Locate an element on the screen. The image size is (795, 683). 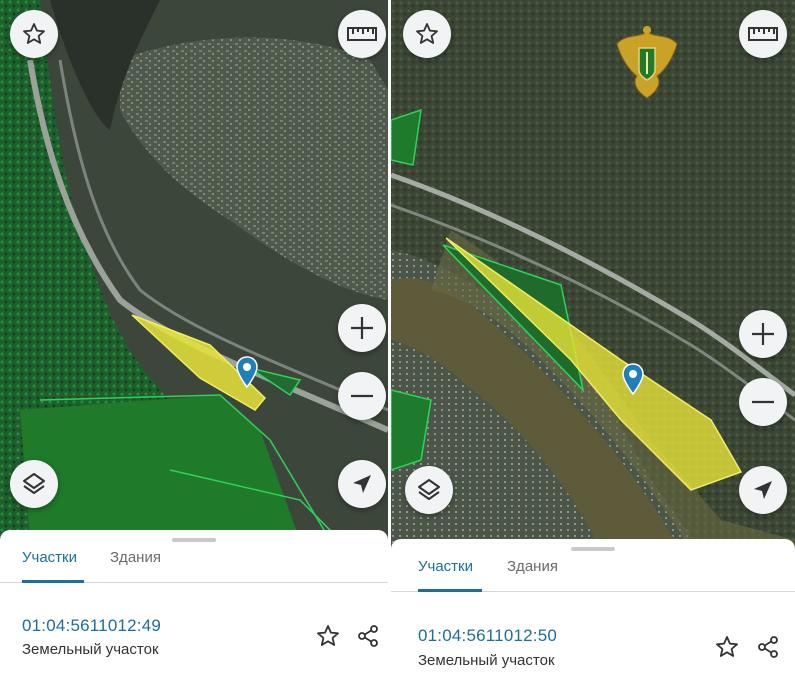
parcel-cadastral-number: 01:04:5611012:50 is located at coordinates (487, 636).